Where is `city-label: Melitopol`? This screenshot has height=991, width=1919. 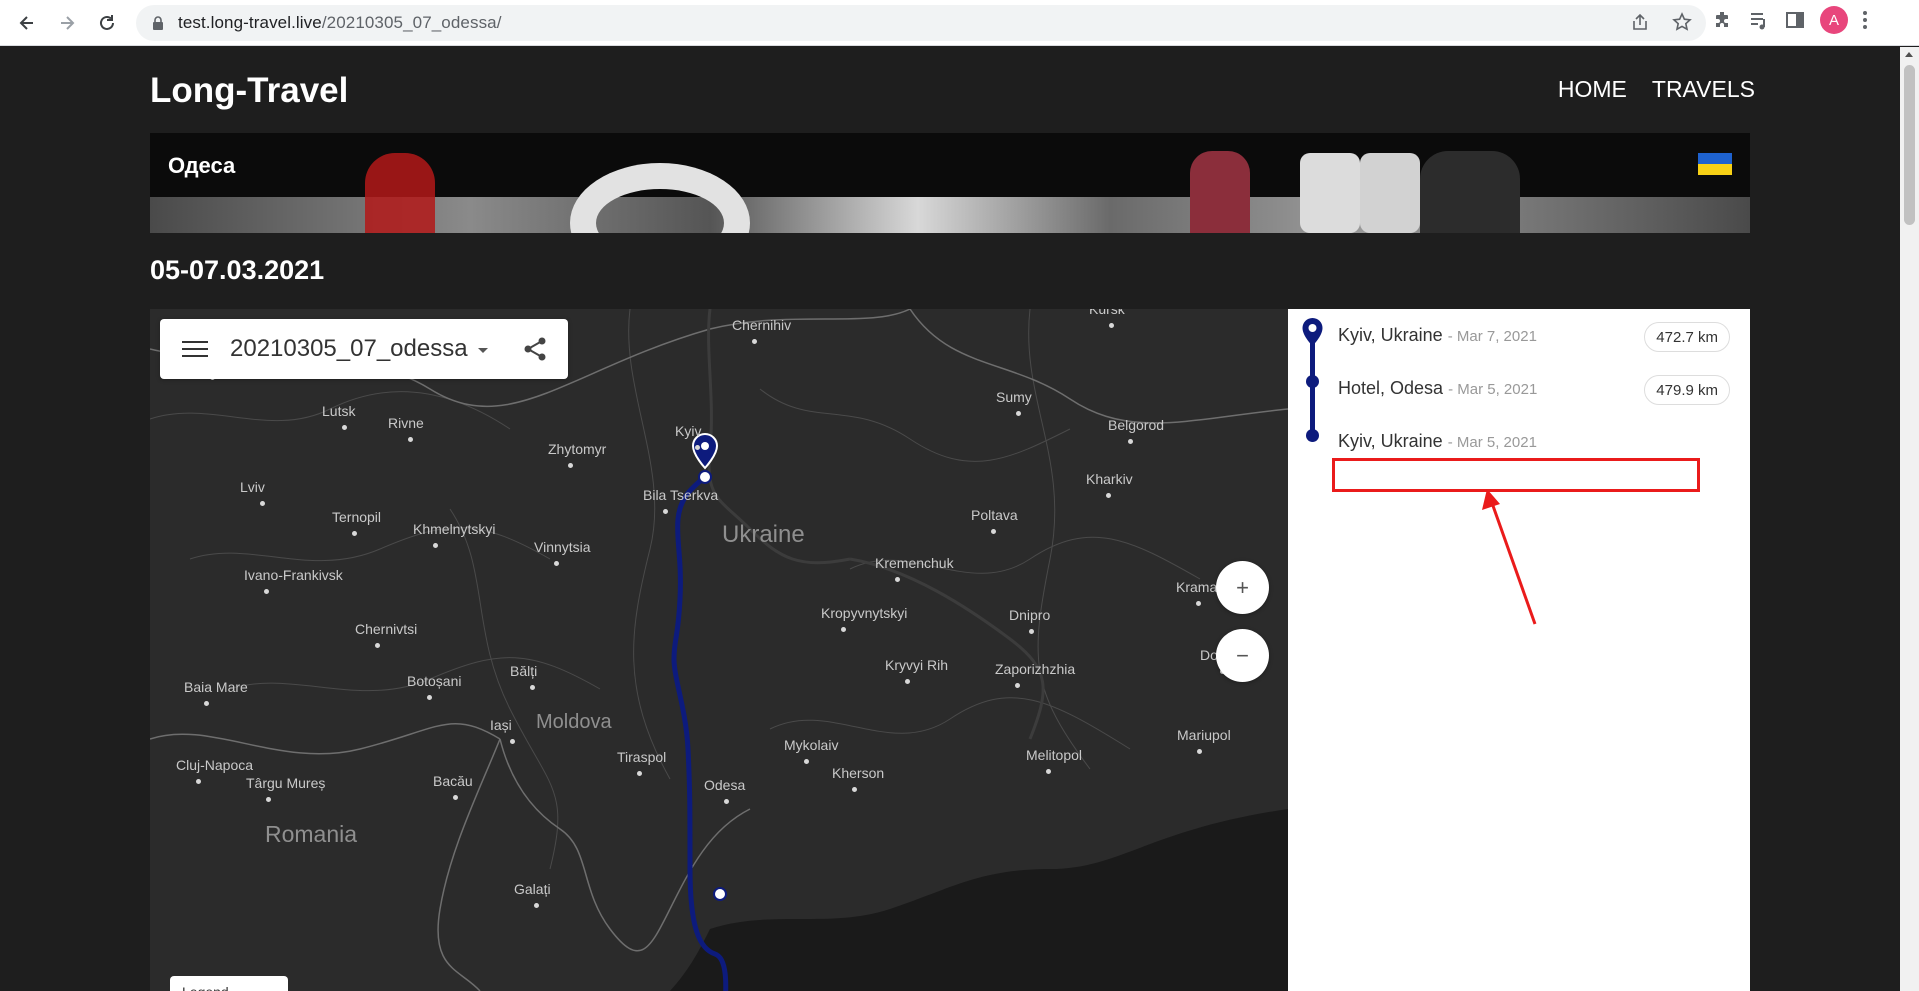
city-label: Melitopol is located at coordinates (1054, 755).